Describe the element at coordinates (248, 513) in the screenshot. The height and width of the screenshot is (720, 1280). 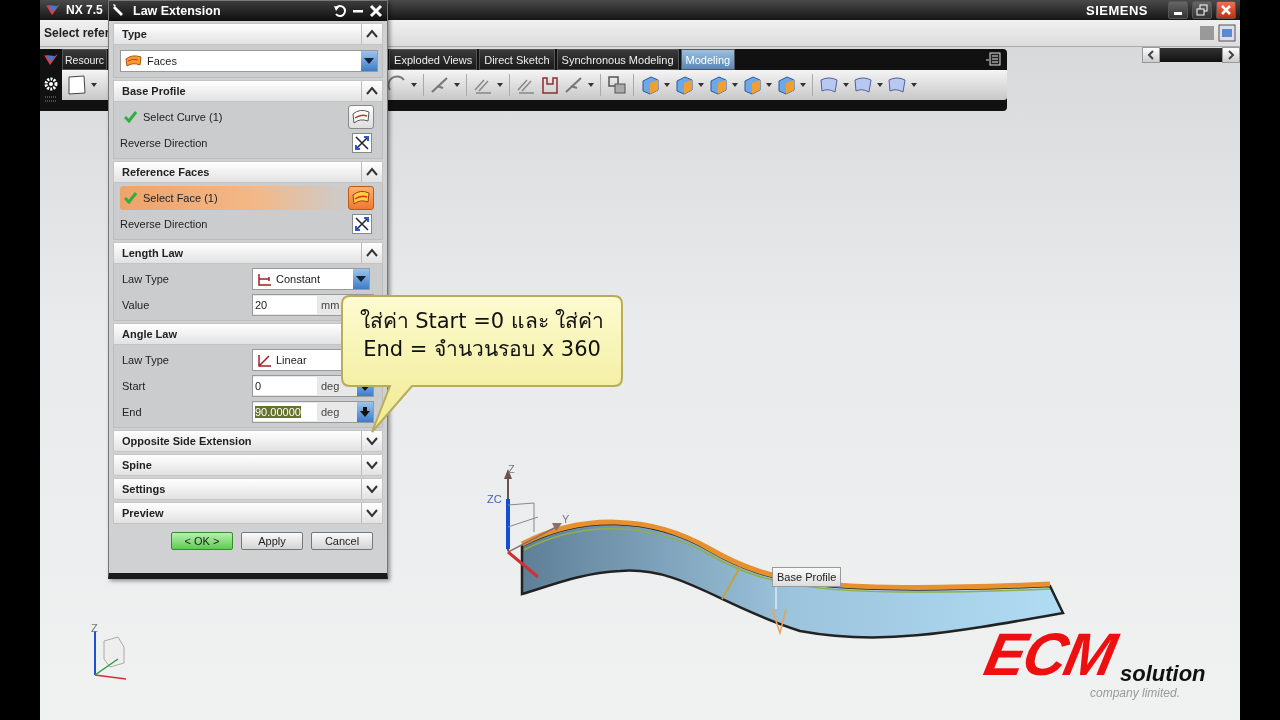
I see `section-header: Preview` at that location.